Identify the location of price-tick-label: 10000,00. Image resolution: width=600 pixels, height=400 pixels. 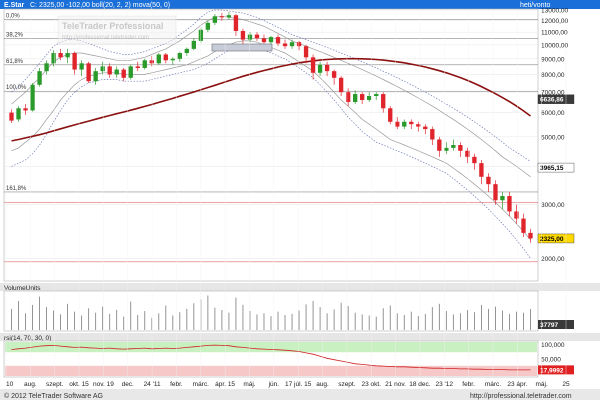
(554, 45).